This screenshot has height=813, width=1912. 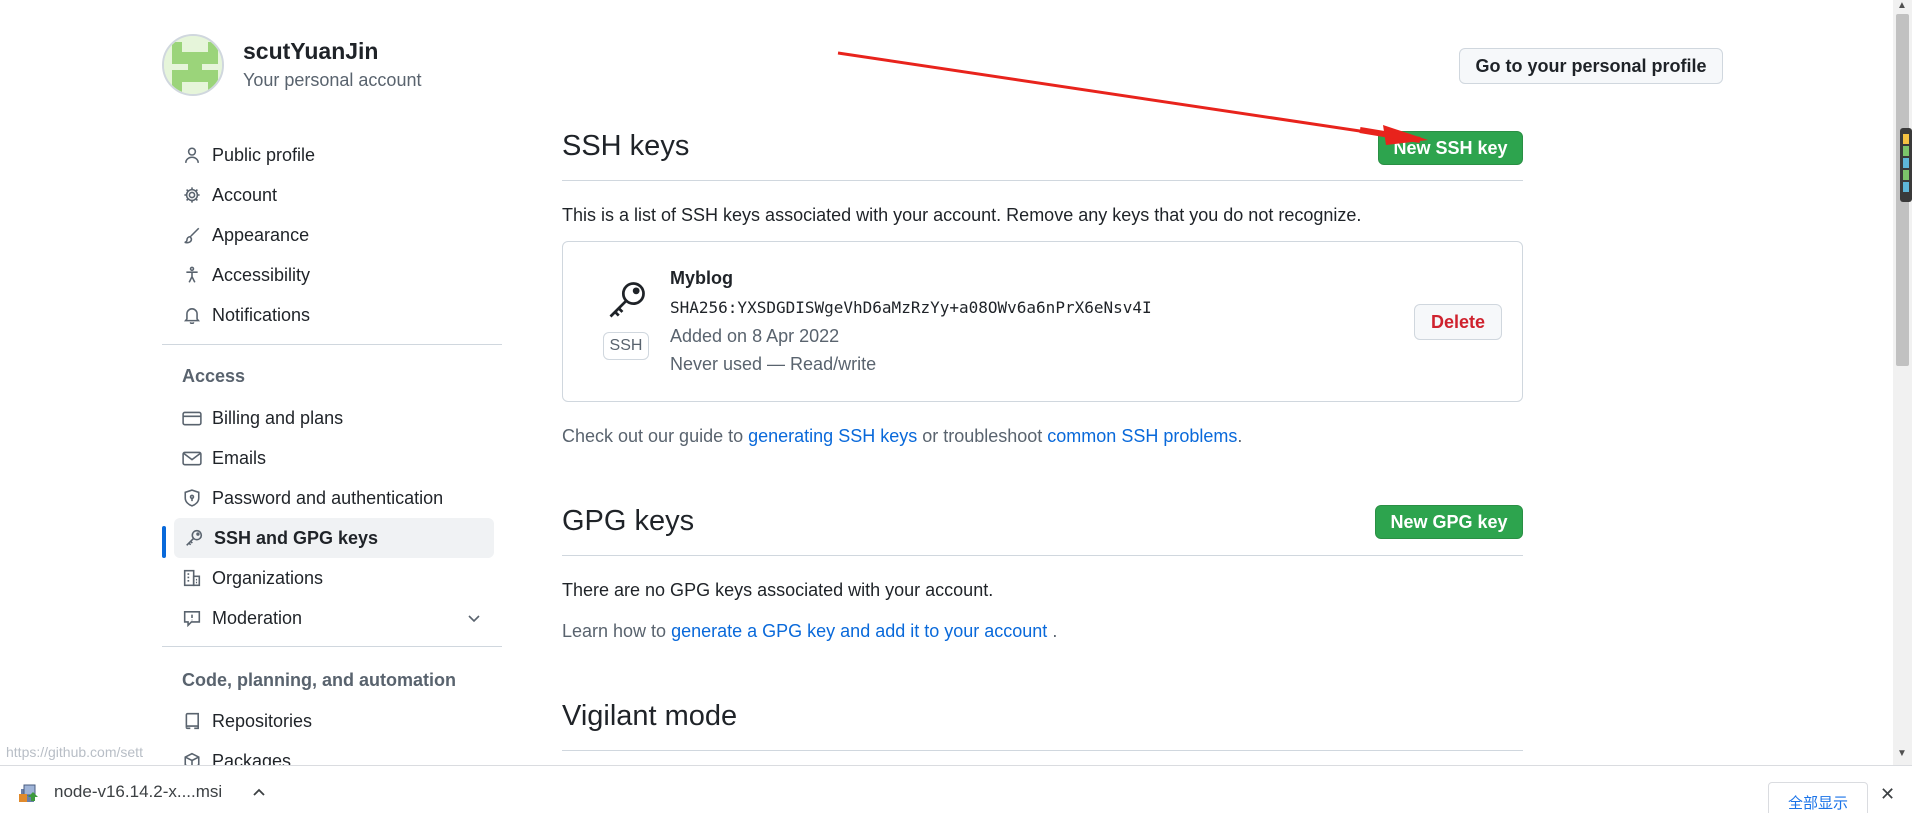 What do you see at coordinates (192, 618) in the screenshot?
I see `report-icon` at bounding box center [192, 618].